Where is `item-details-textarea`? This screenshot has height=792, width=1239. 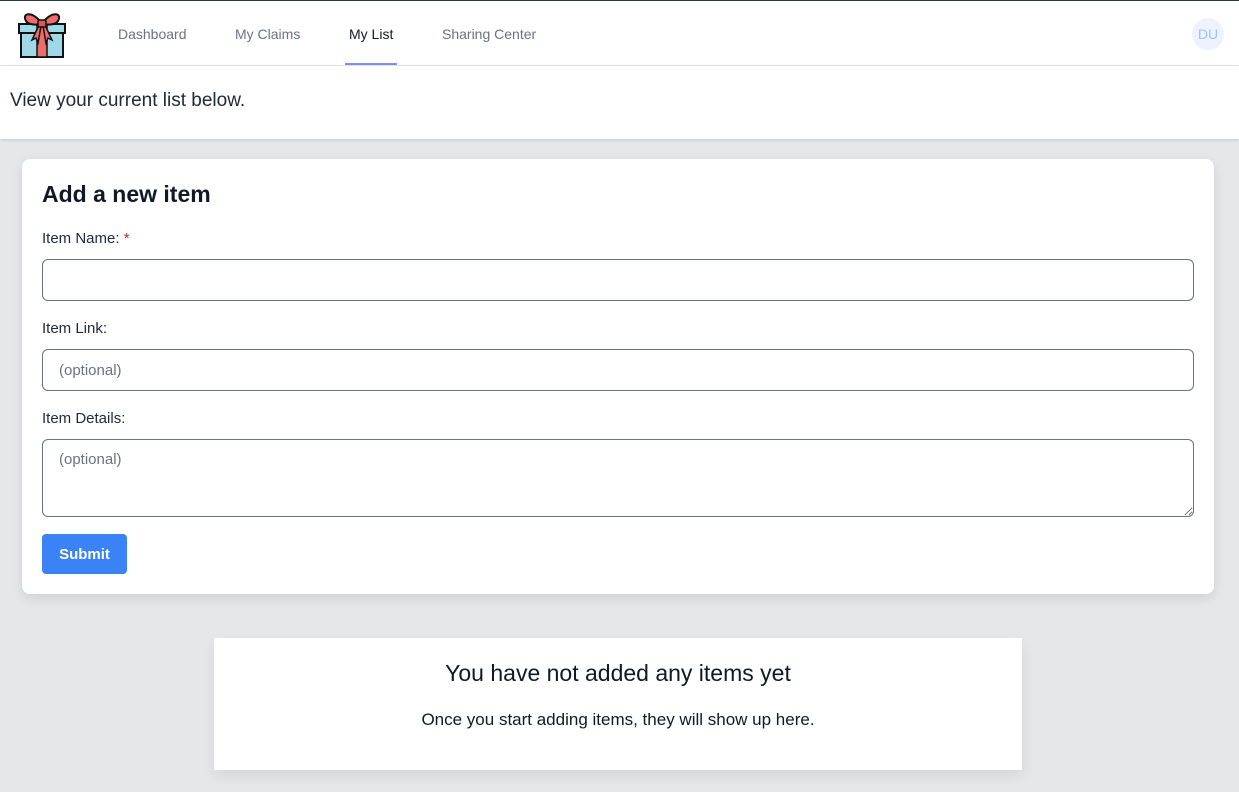
item-details-textarea is located at coordinates (618, 478).